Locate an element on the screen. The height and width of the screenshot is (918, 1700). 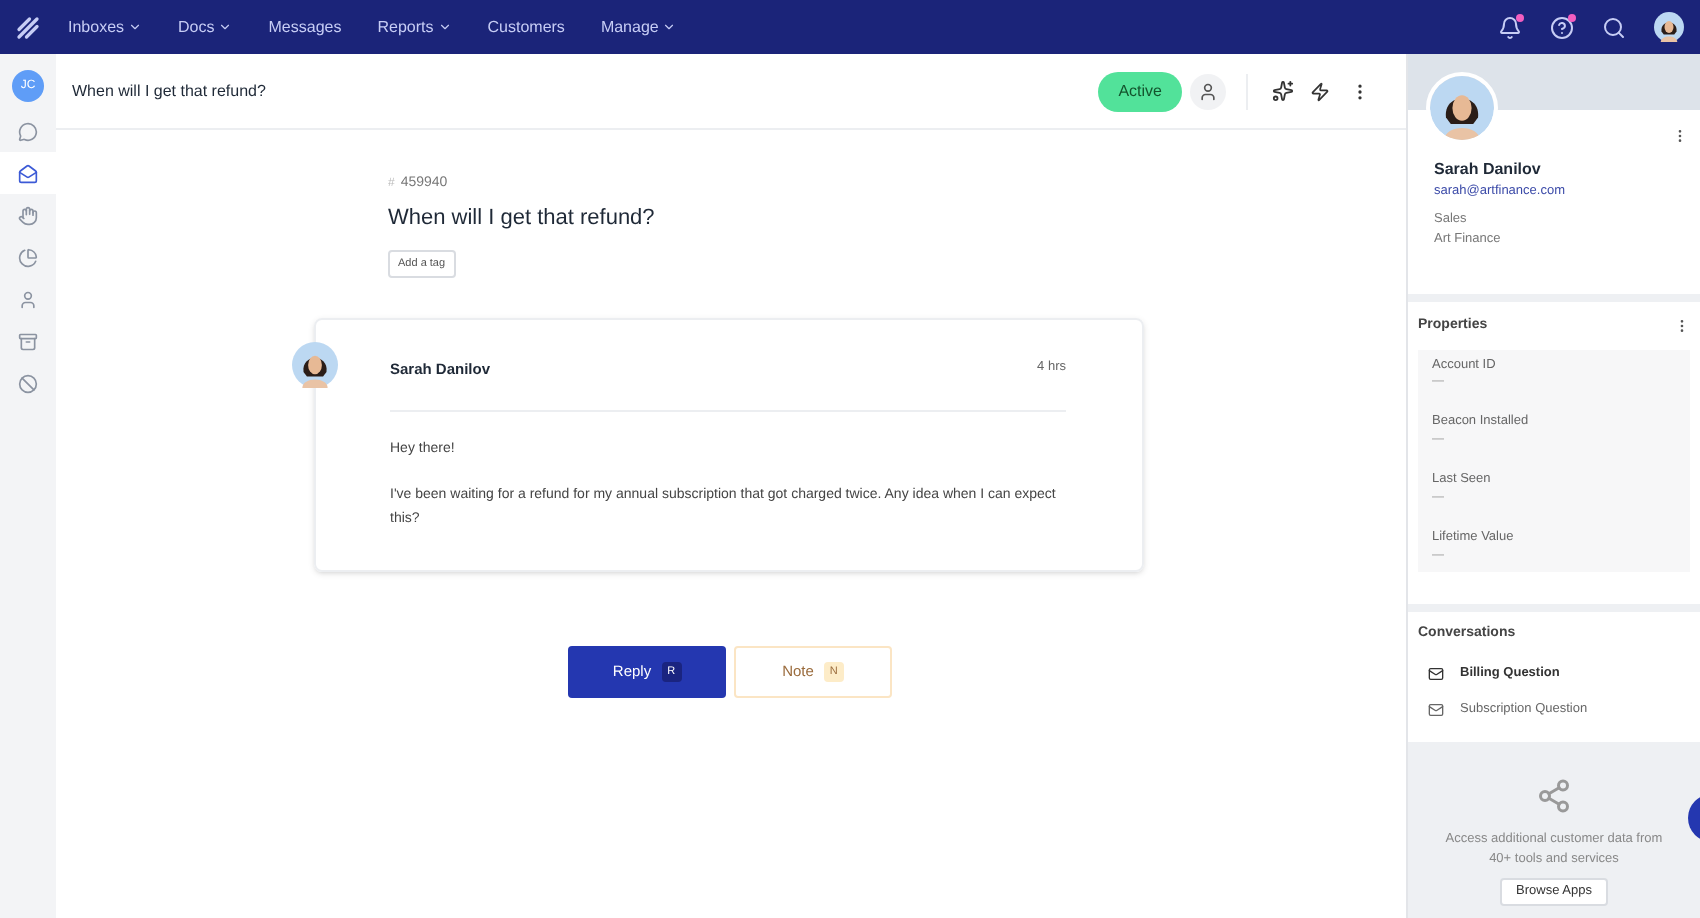
status-pill: Active is located at coordinates (1140, 91).